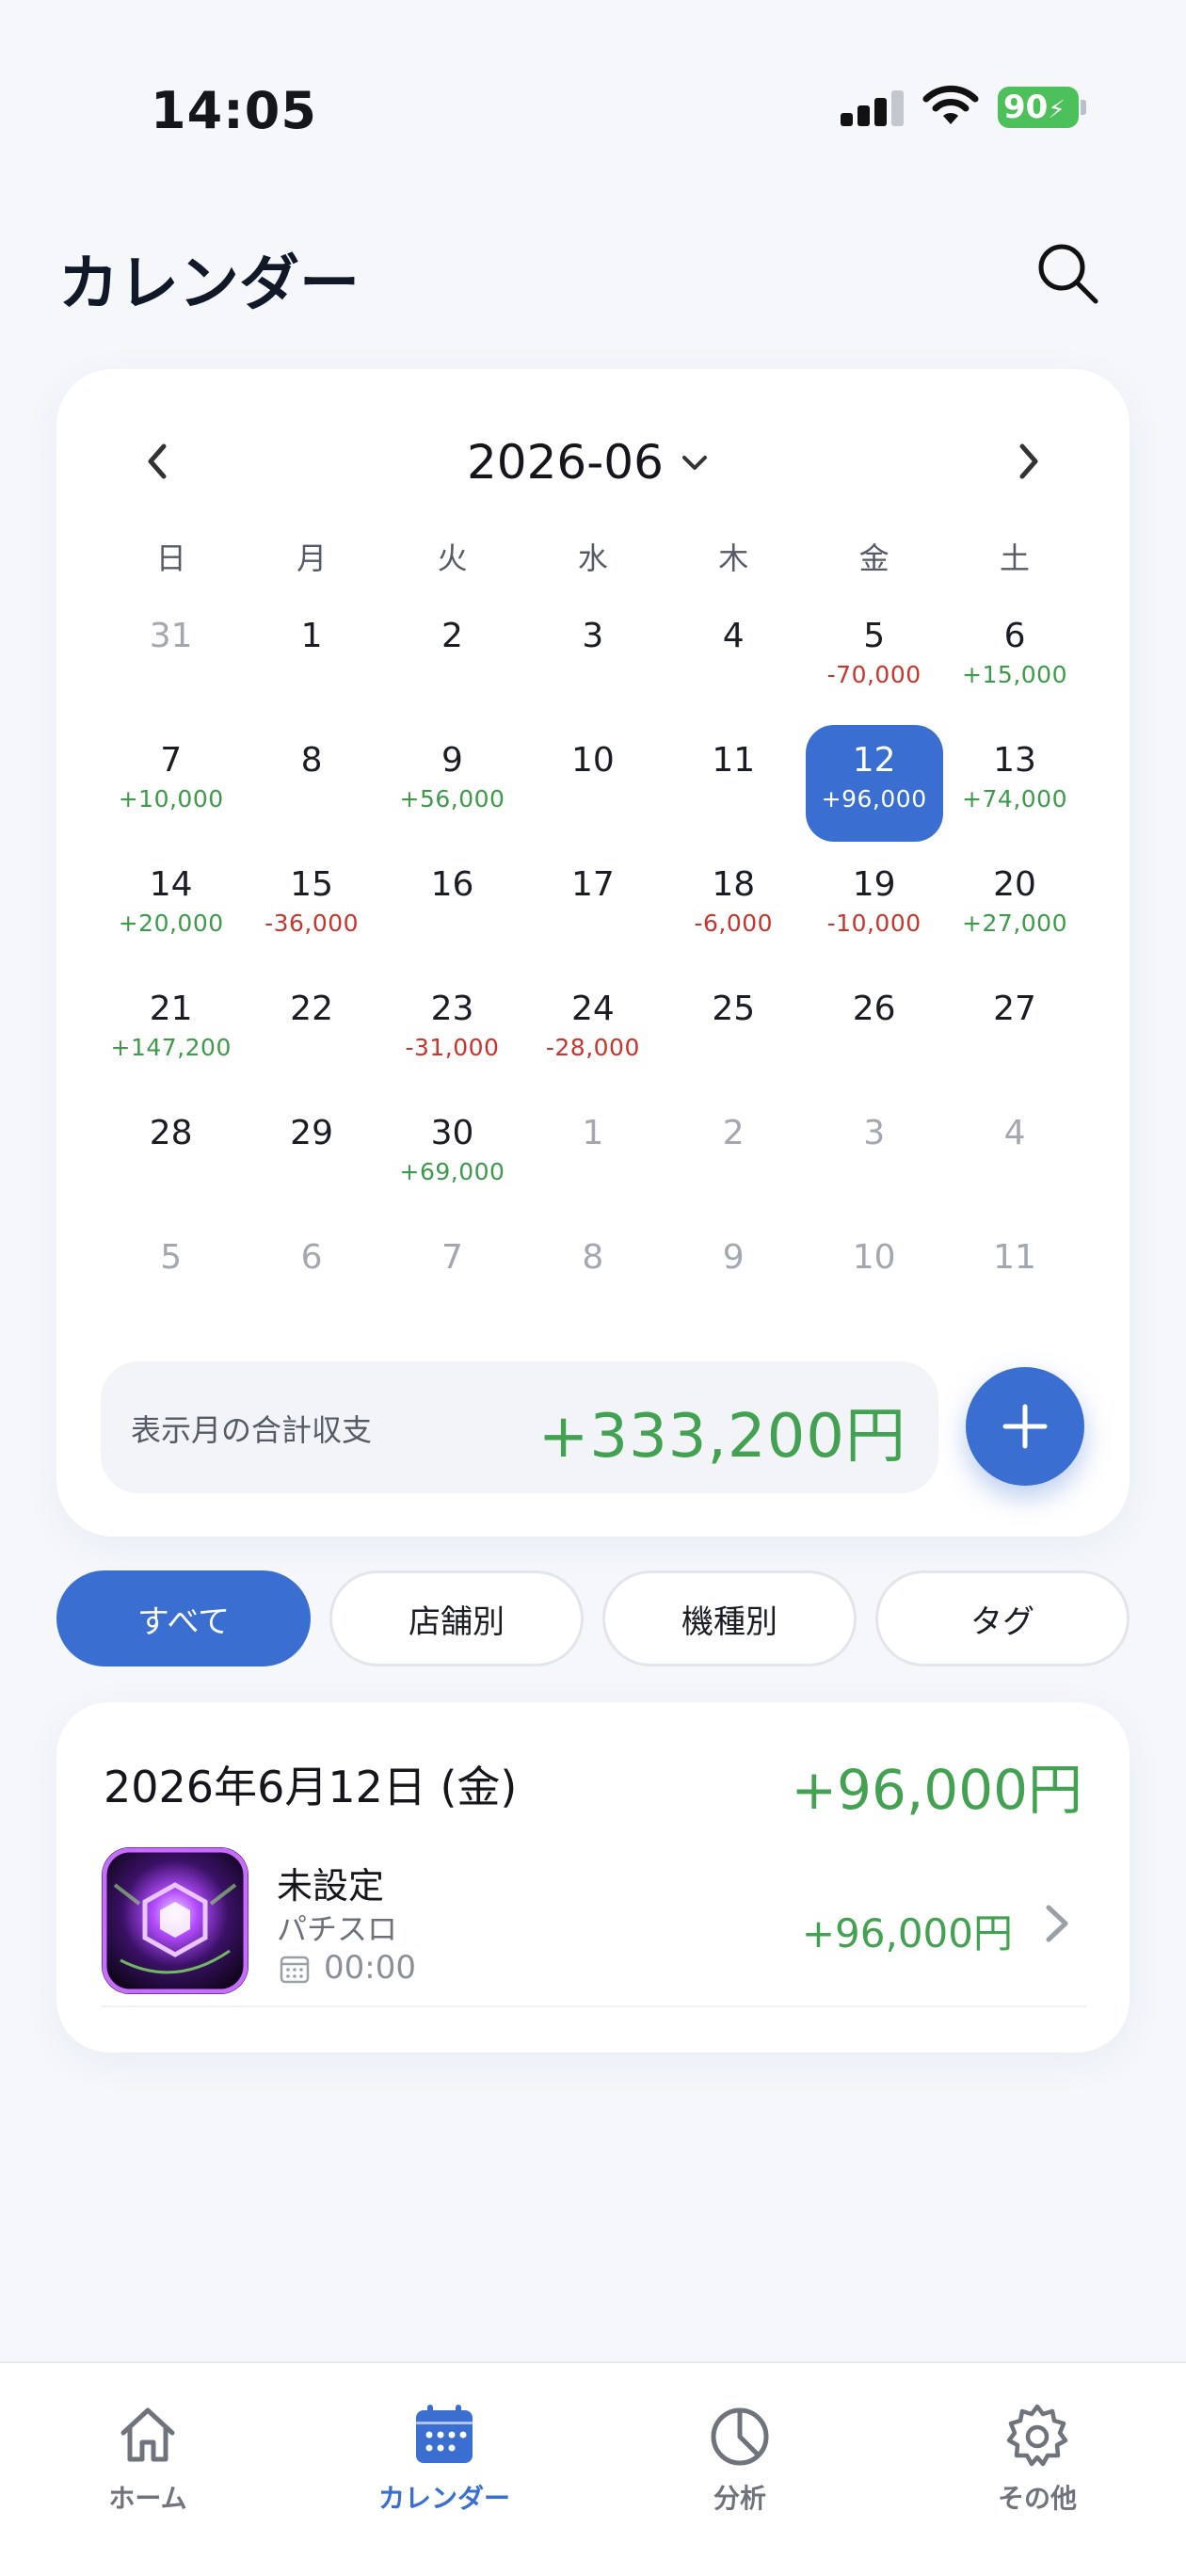 The image size is (1186, 2576). Describe the element at coordinates (734, 760) in the screenshot. I see `day-number: 11` at that location.